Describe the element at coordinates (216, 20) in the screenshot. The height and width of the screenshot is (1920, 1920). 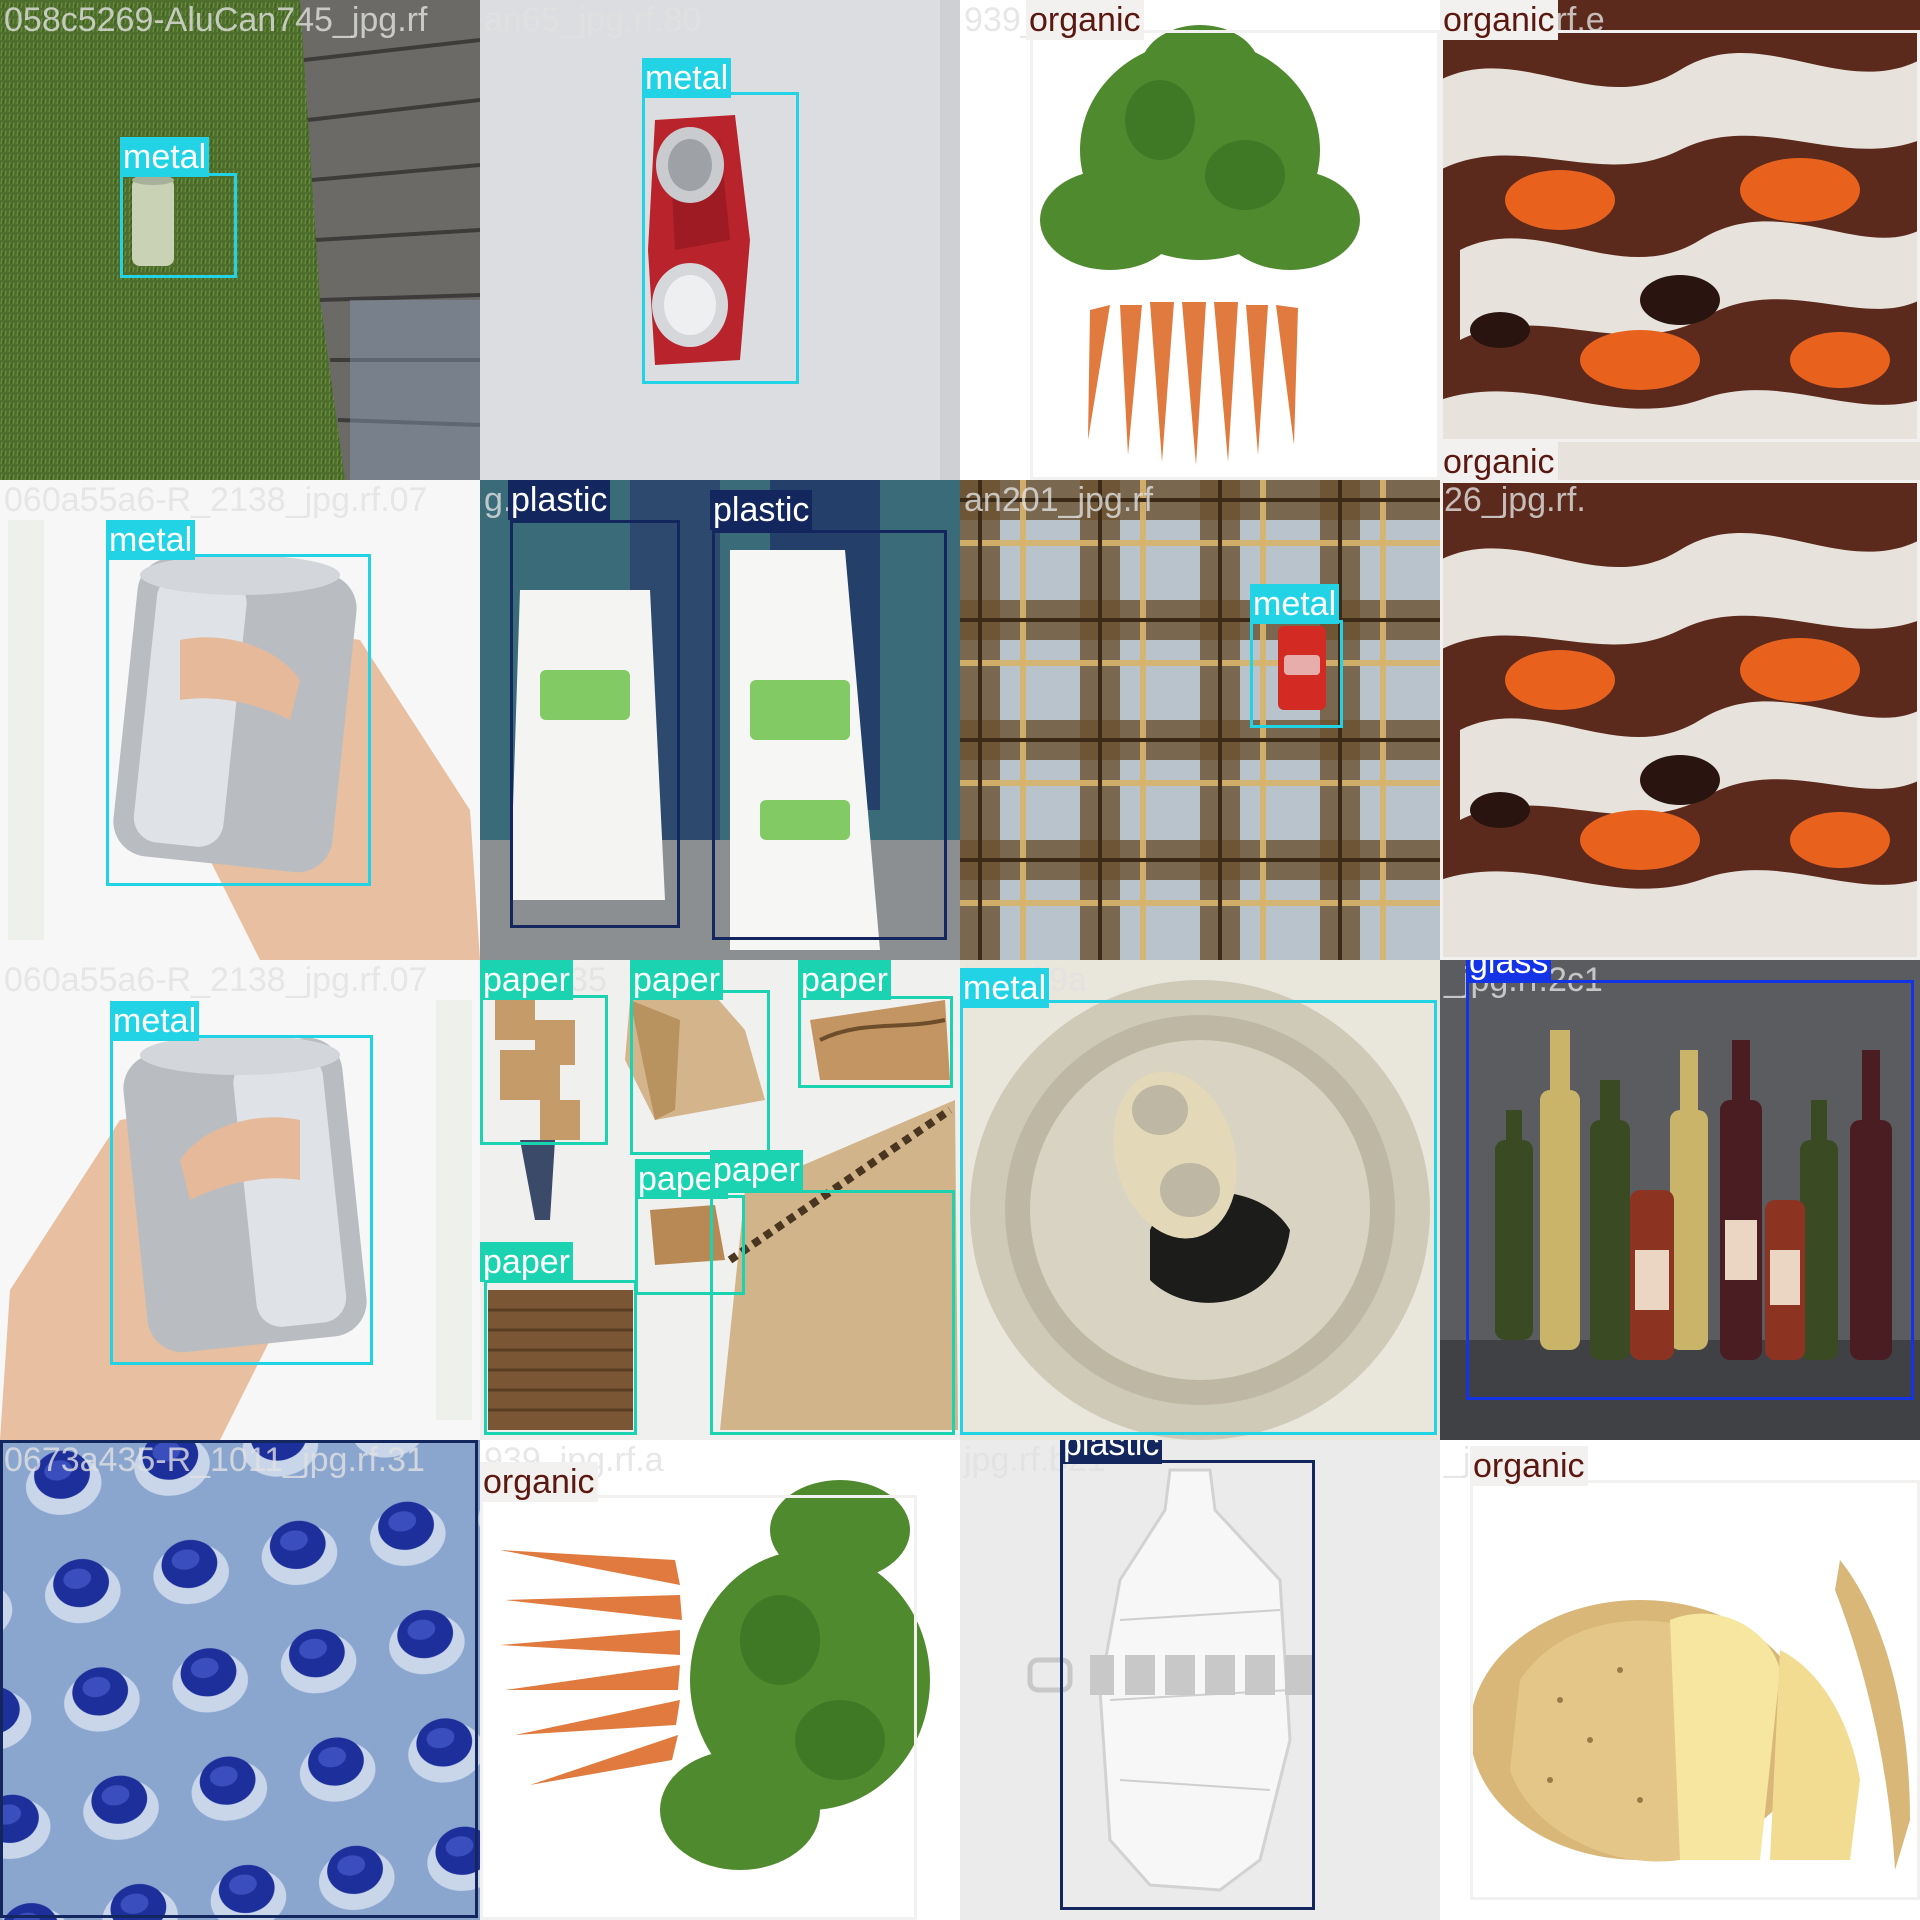
I see `tile-filename: 058c5269-AluCan745_jpg.rf` at that location.